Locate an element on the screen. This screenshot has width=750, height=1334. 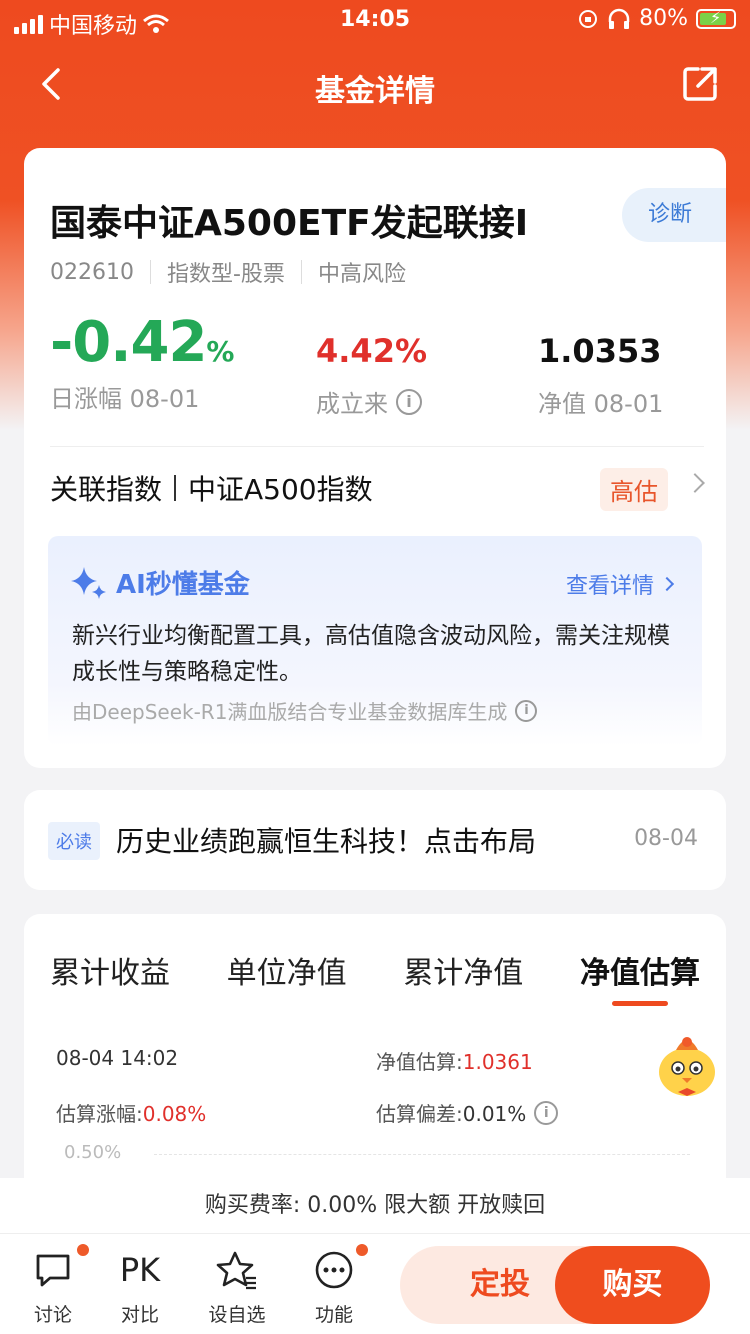
share-icon is located at coordinates (700, 84).